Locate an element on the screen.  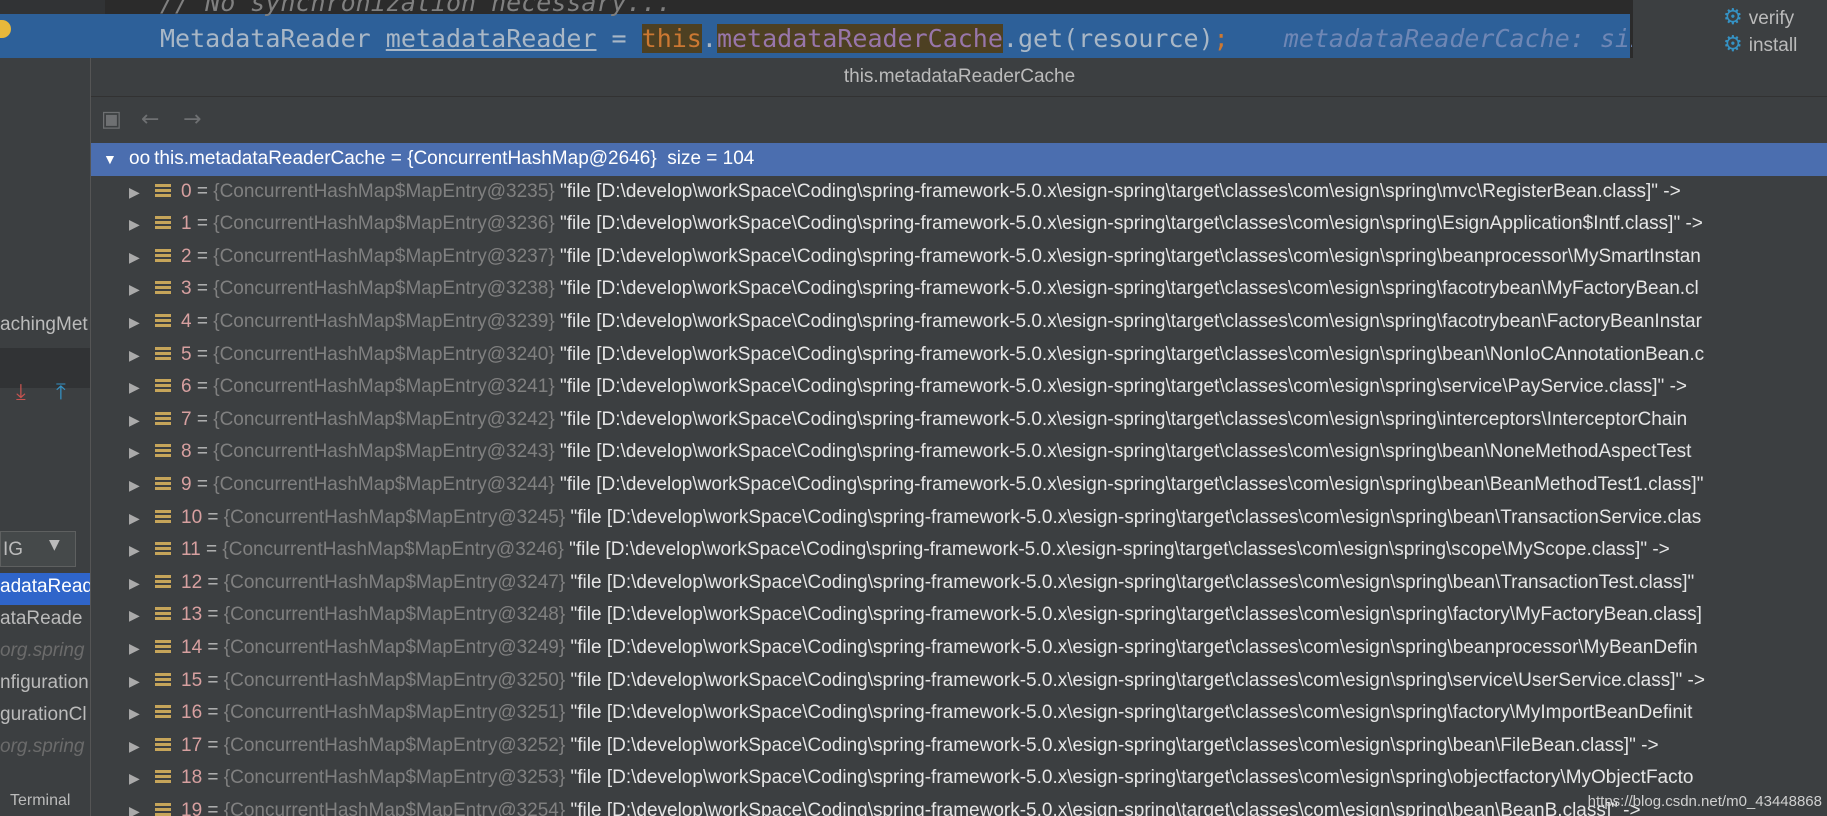
expanded-triangle-icon: ▼ is located at coordinates (116, 159).